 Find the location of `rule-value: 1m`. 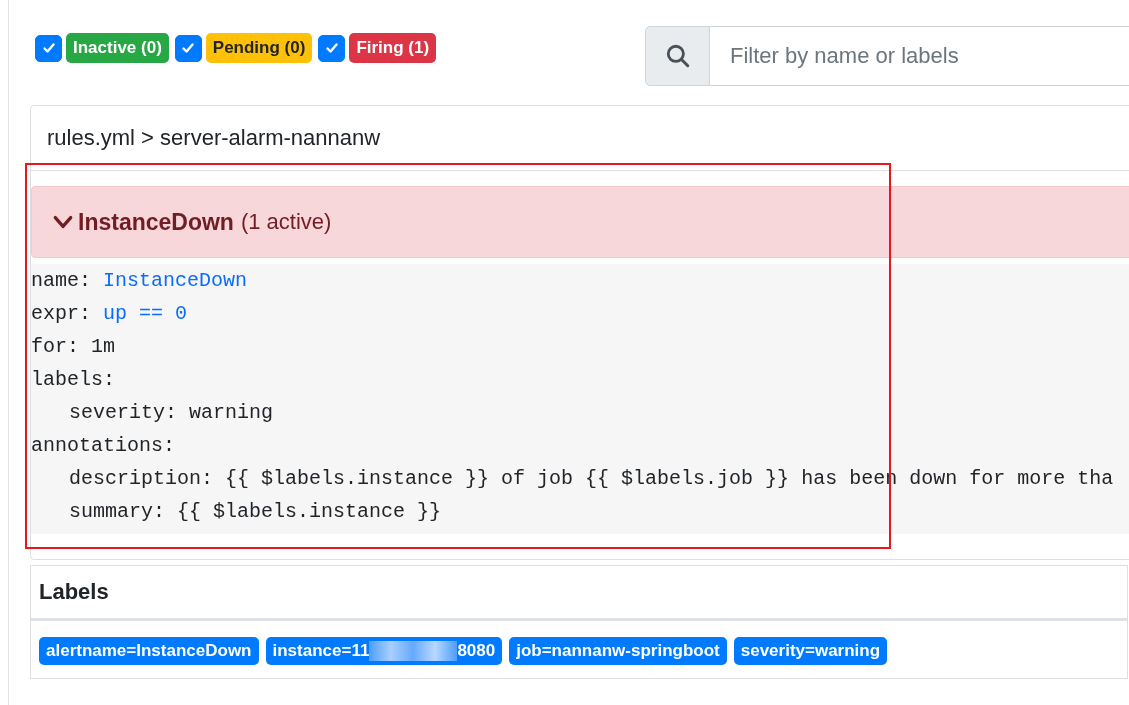

rule-value: 1m is located at coordinates (103, 346).